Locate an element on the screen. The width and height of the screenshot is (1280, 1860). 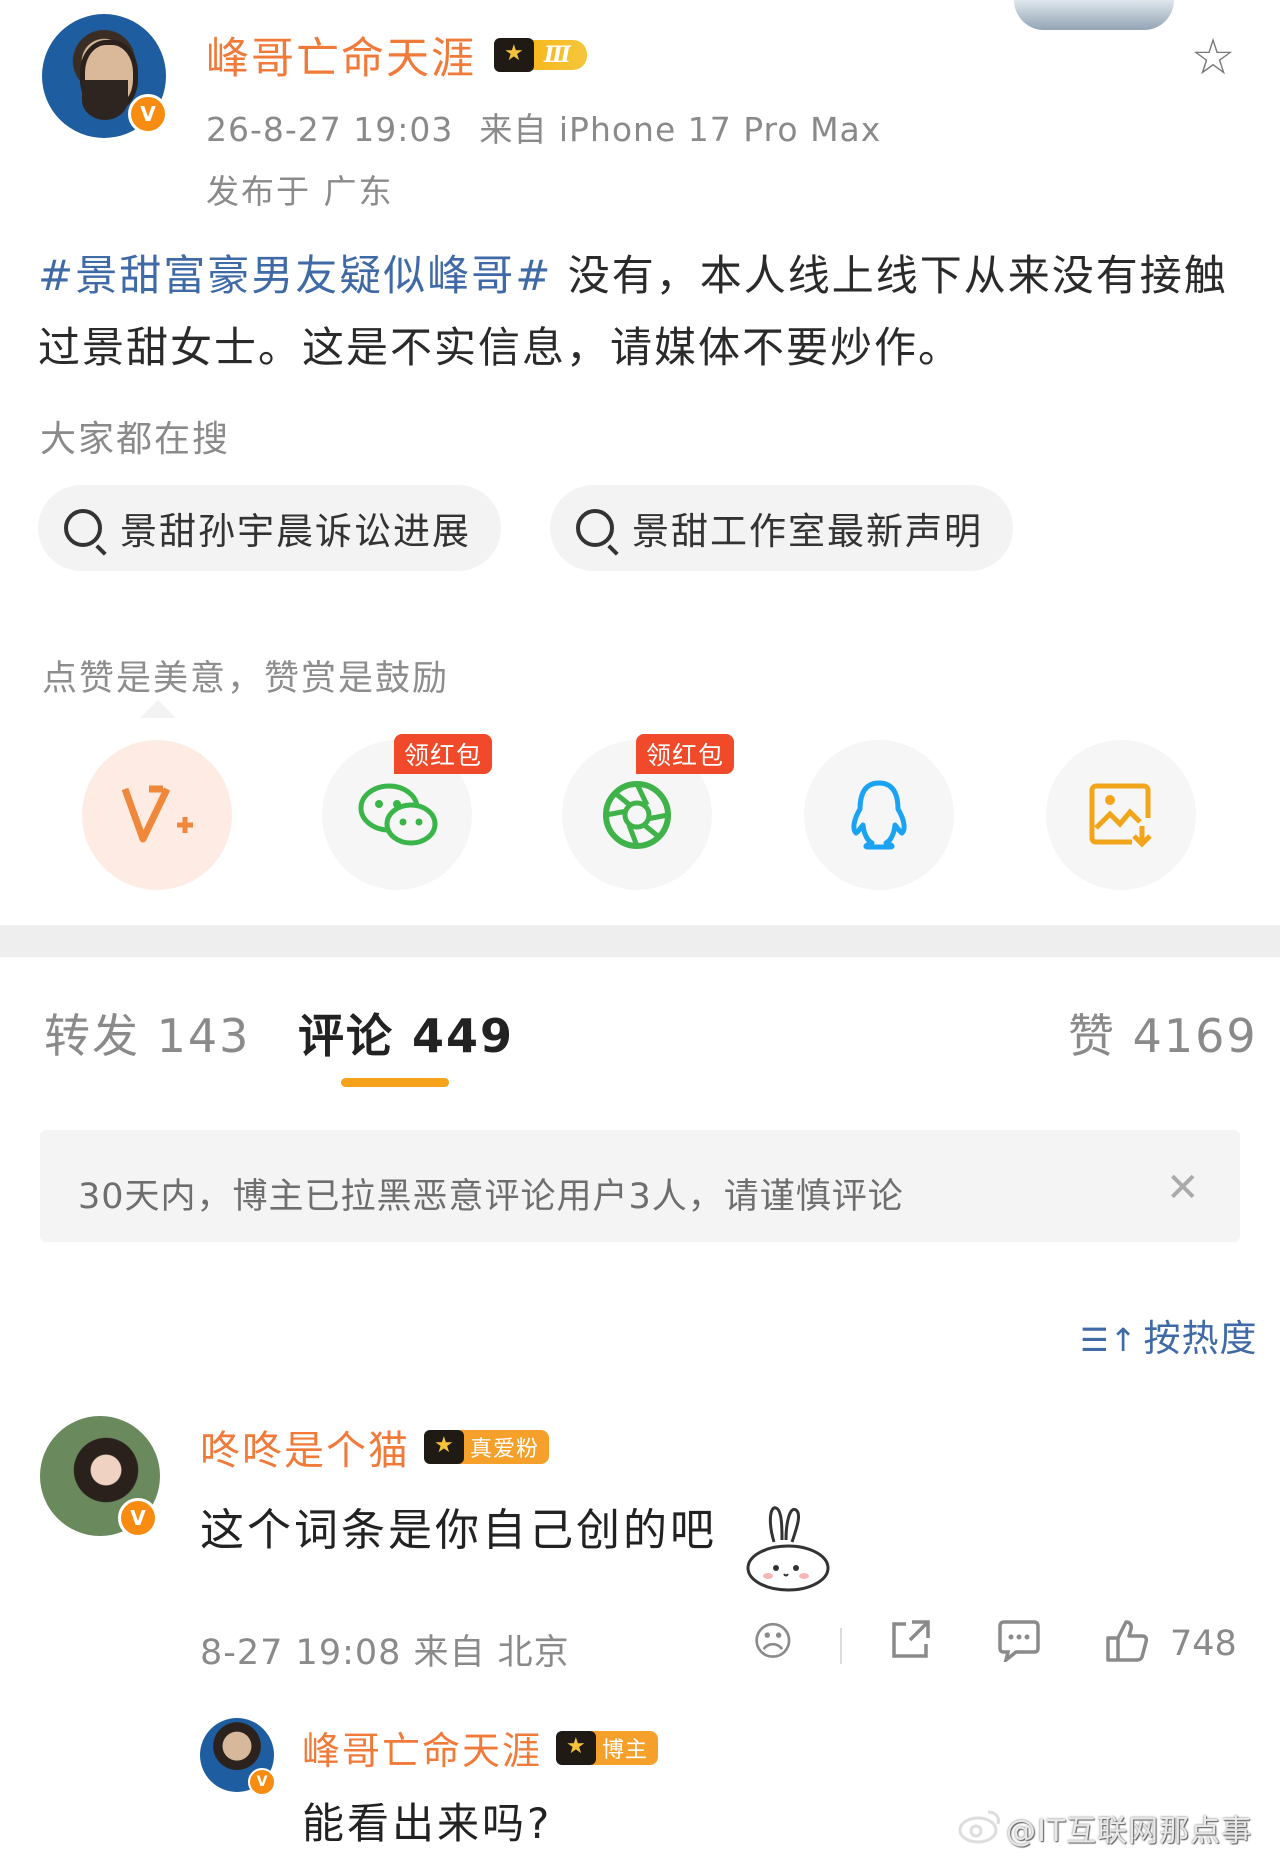
trending-search-text-1: 景甜孙宇晨诉讼进展 is located at coordinates (295, 531).